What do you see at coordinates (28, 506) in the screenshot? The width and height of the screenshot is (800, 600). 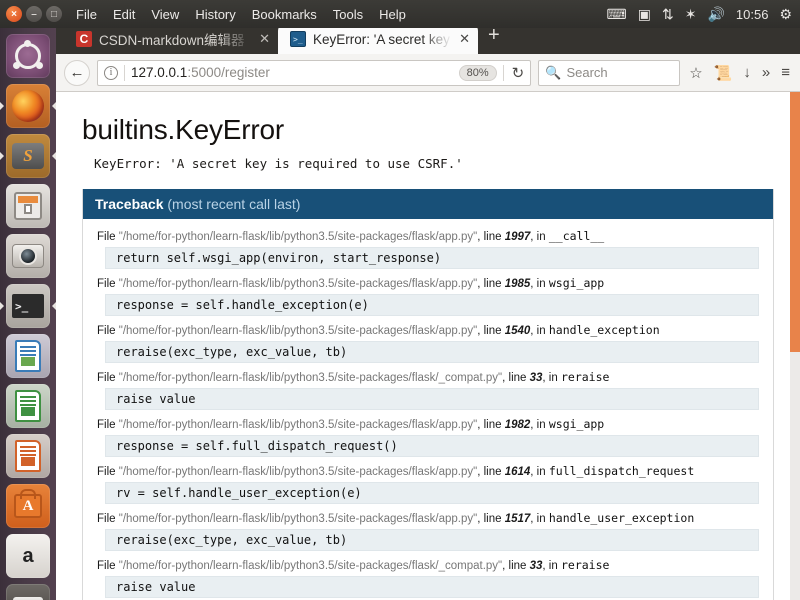 I see `launcher-item-ubuntu-software: A` at bounding box center [28, 506].